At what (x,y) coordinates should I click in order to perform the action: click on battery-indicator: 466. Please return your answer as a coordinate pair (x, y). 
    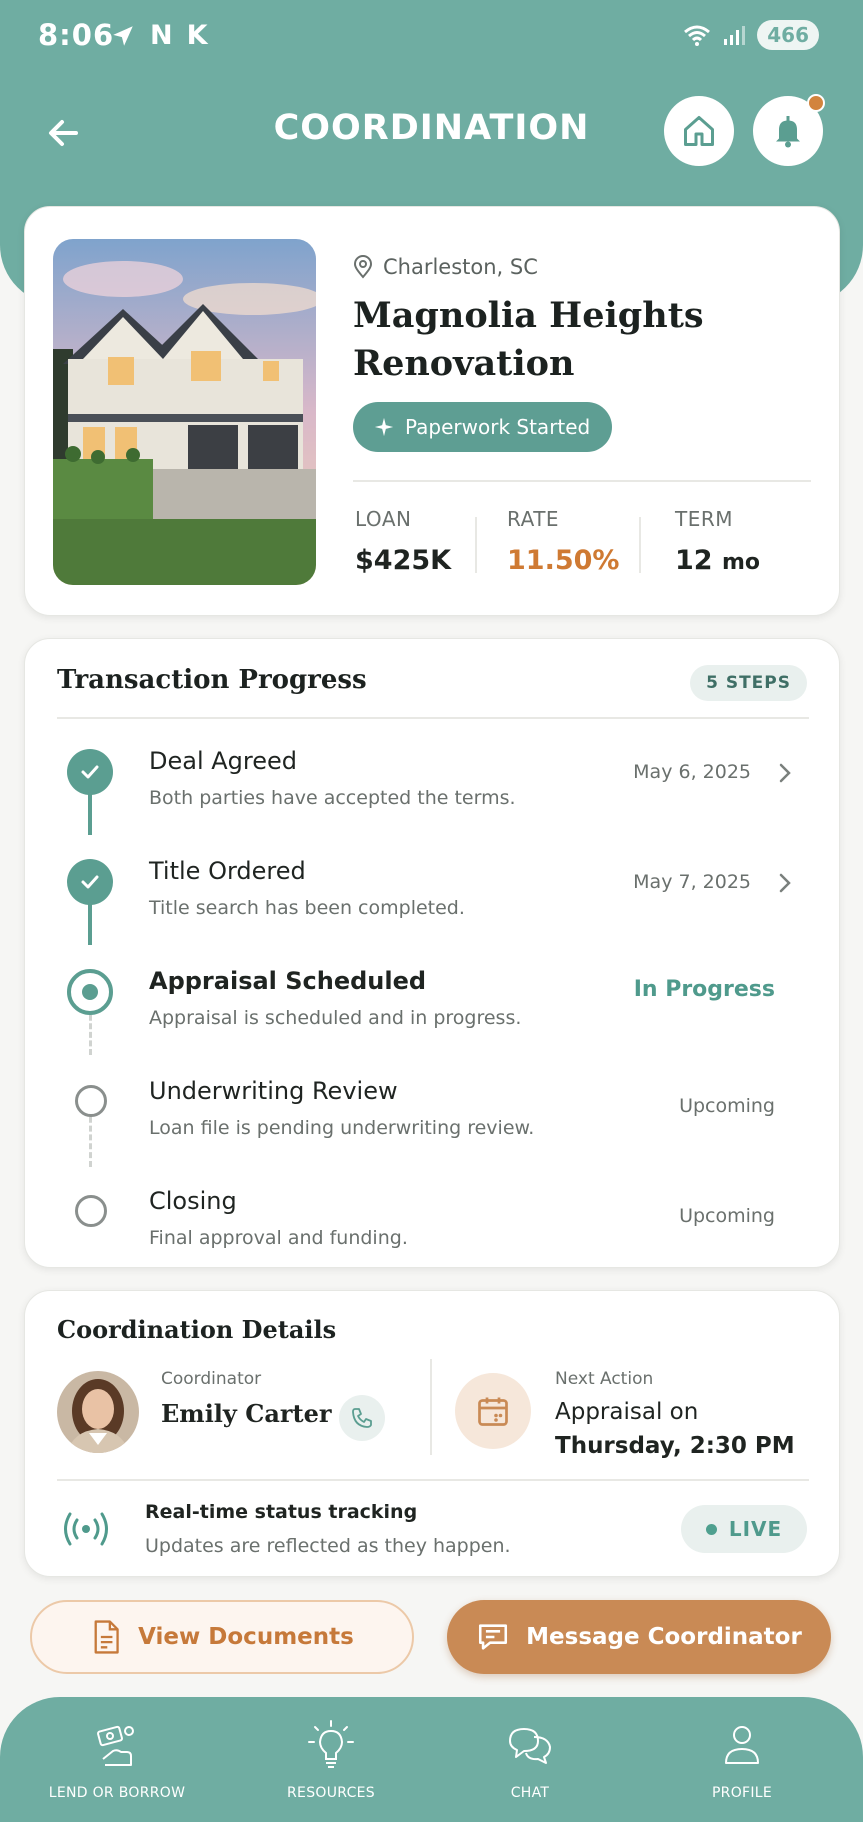
    Looking at the image, I should click on (788, 35).